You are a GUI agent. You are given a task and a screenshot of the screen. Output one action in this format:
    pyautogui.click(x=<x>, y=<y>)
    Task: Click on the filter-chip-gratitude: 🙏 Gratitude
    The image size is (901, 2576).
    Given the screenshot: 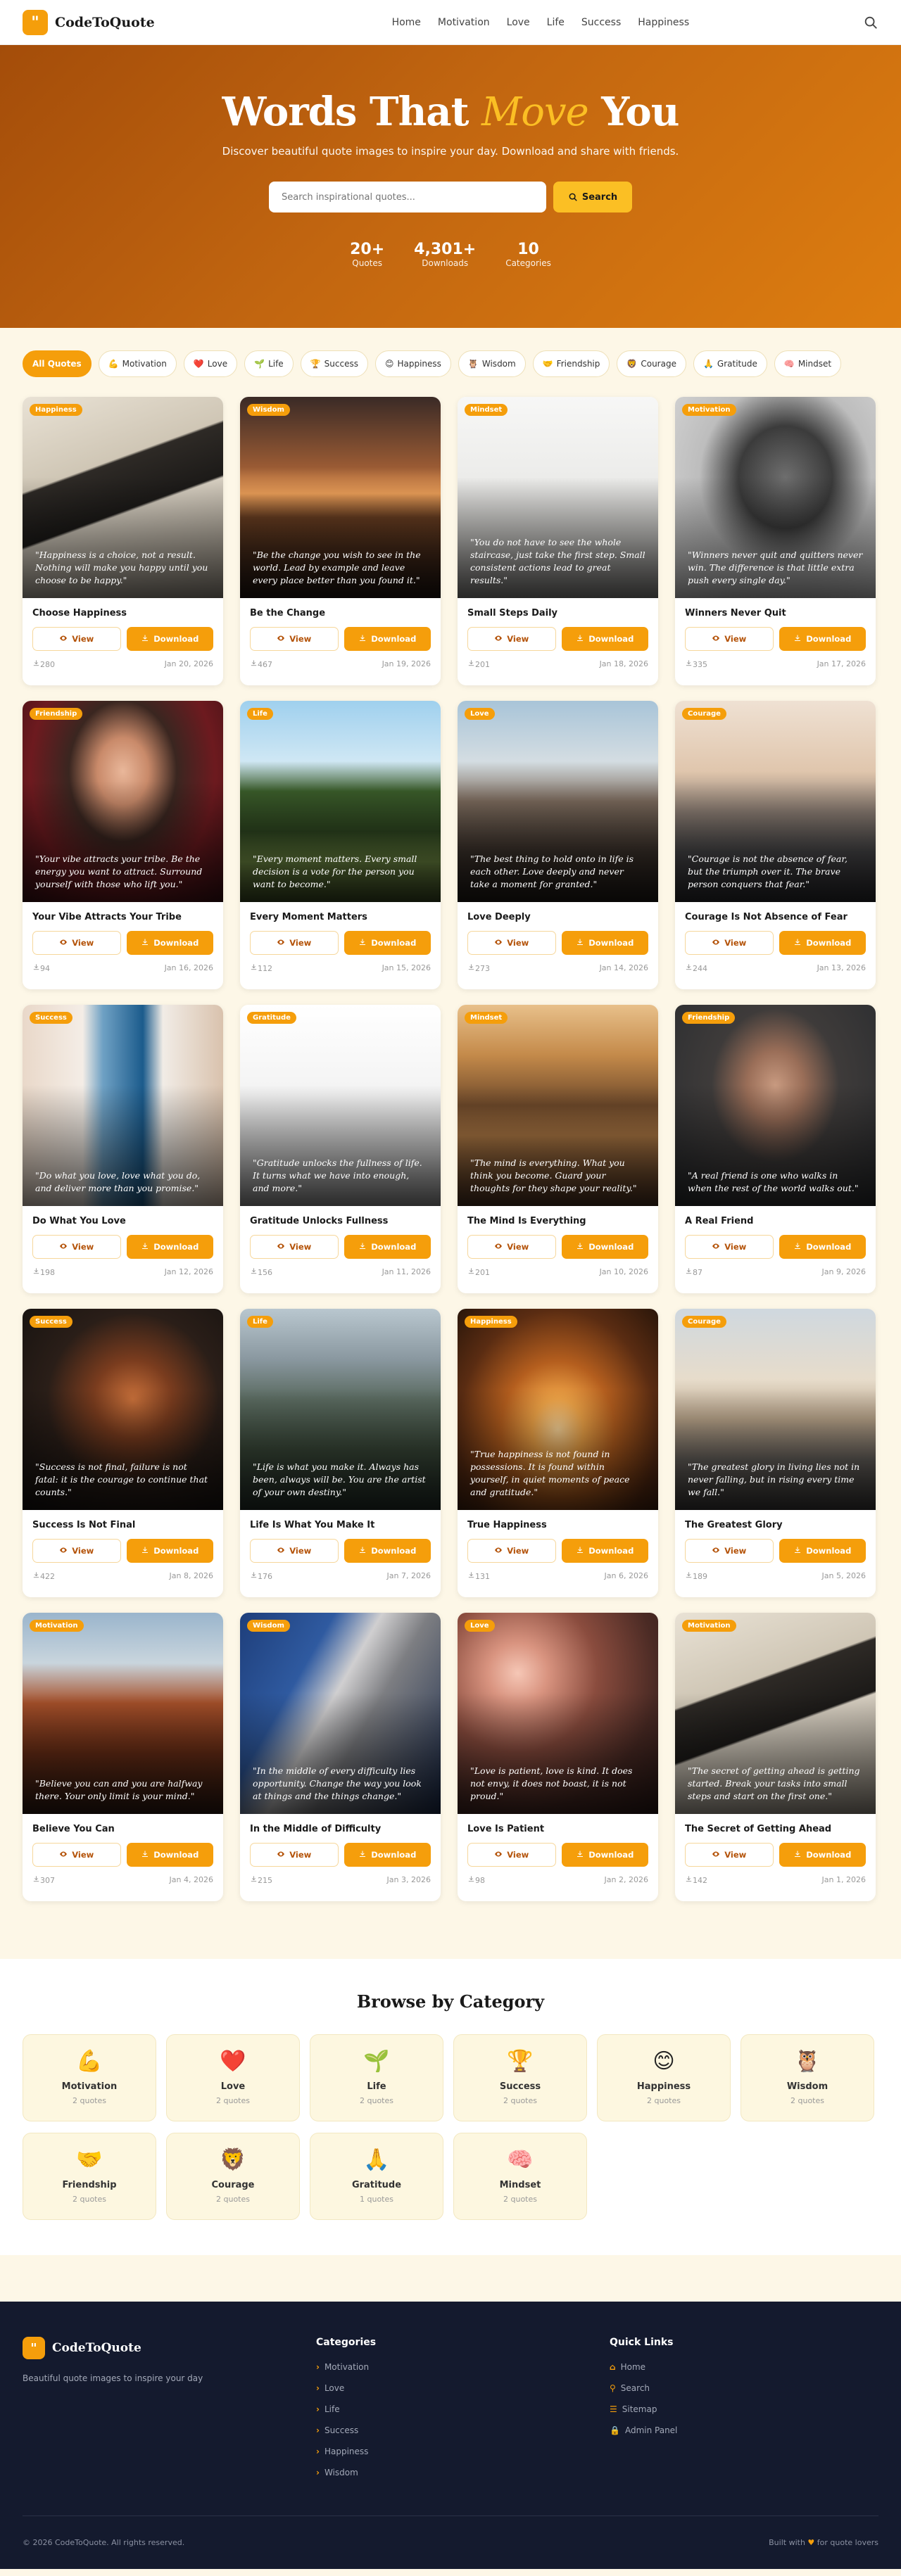 What is the action you would take?
    pyautogui.click(x=730, y=363)
    